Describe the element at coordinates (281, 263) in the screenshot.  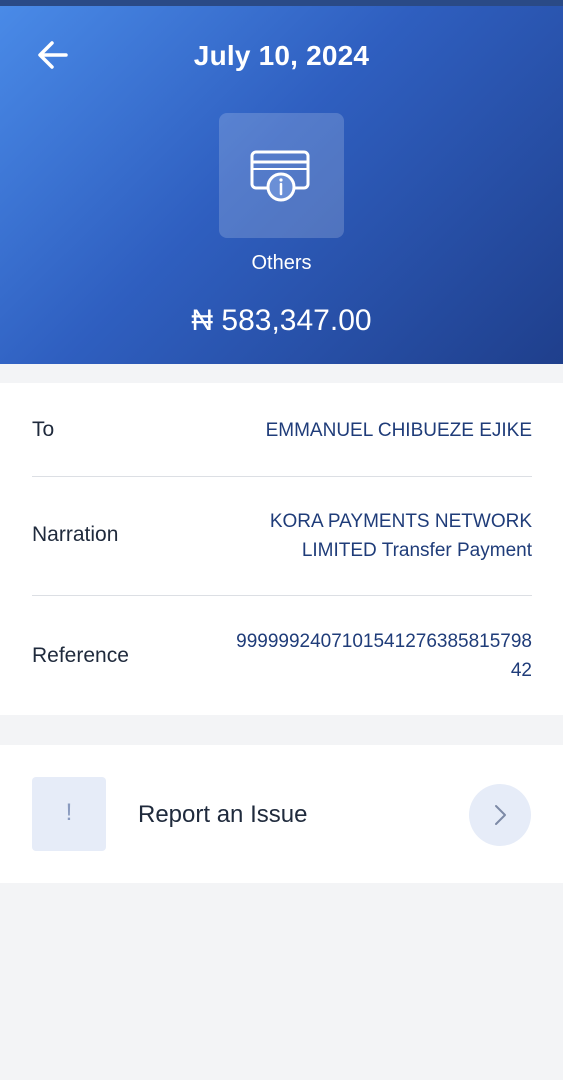
I see `category-label: Others` at that location.